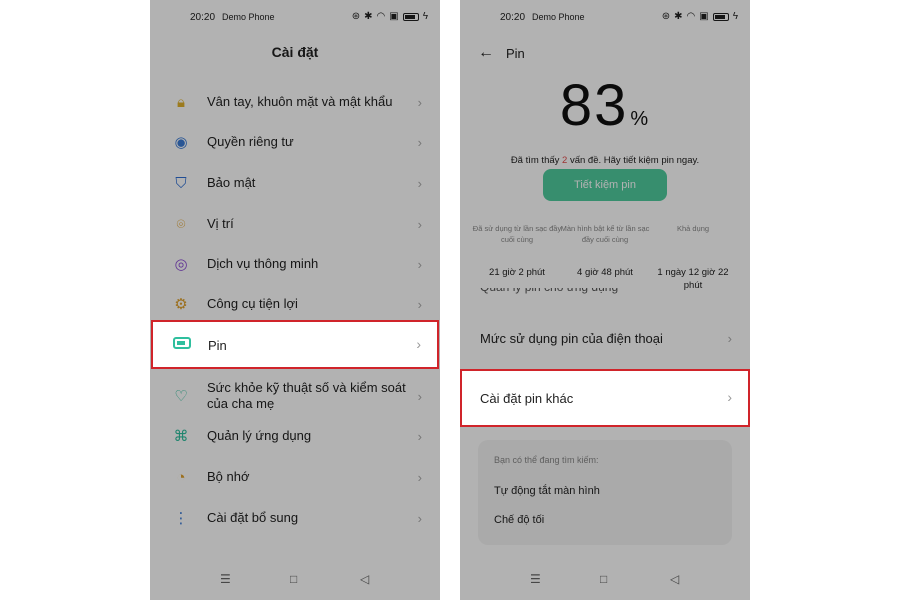  Describe the element at coordinates (486, 53) in the screenshot. I see `back-arrow-icon: ←` at that location.